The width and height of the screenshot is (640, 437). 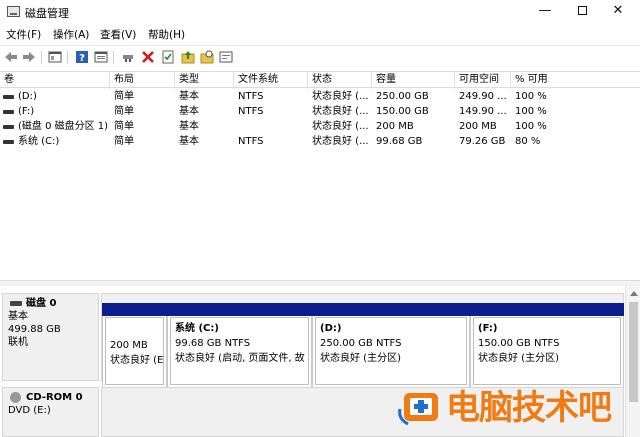 I want to click on watermark-text: 电脑技术吧, so click(x=529, y=408).